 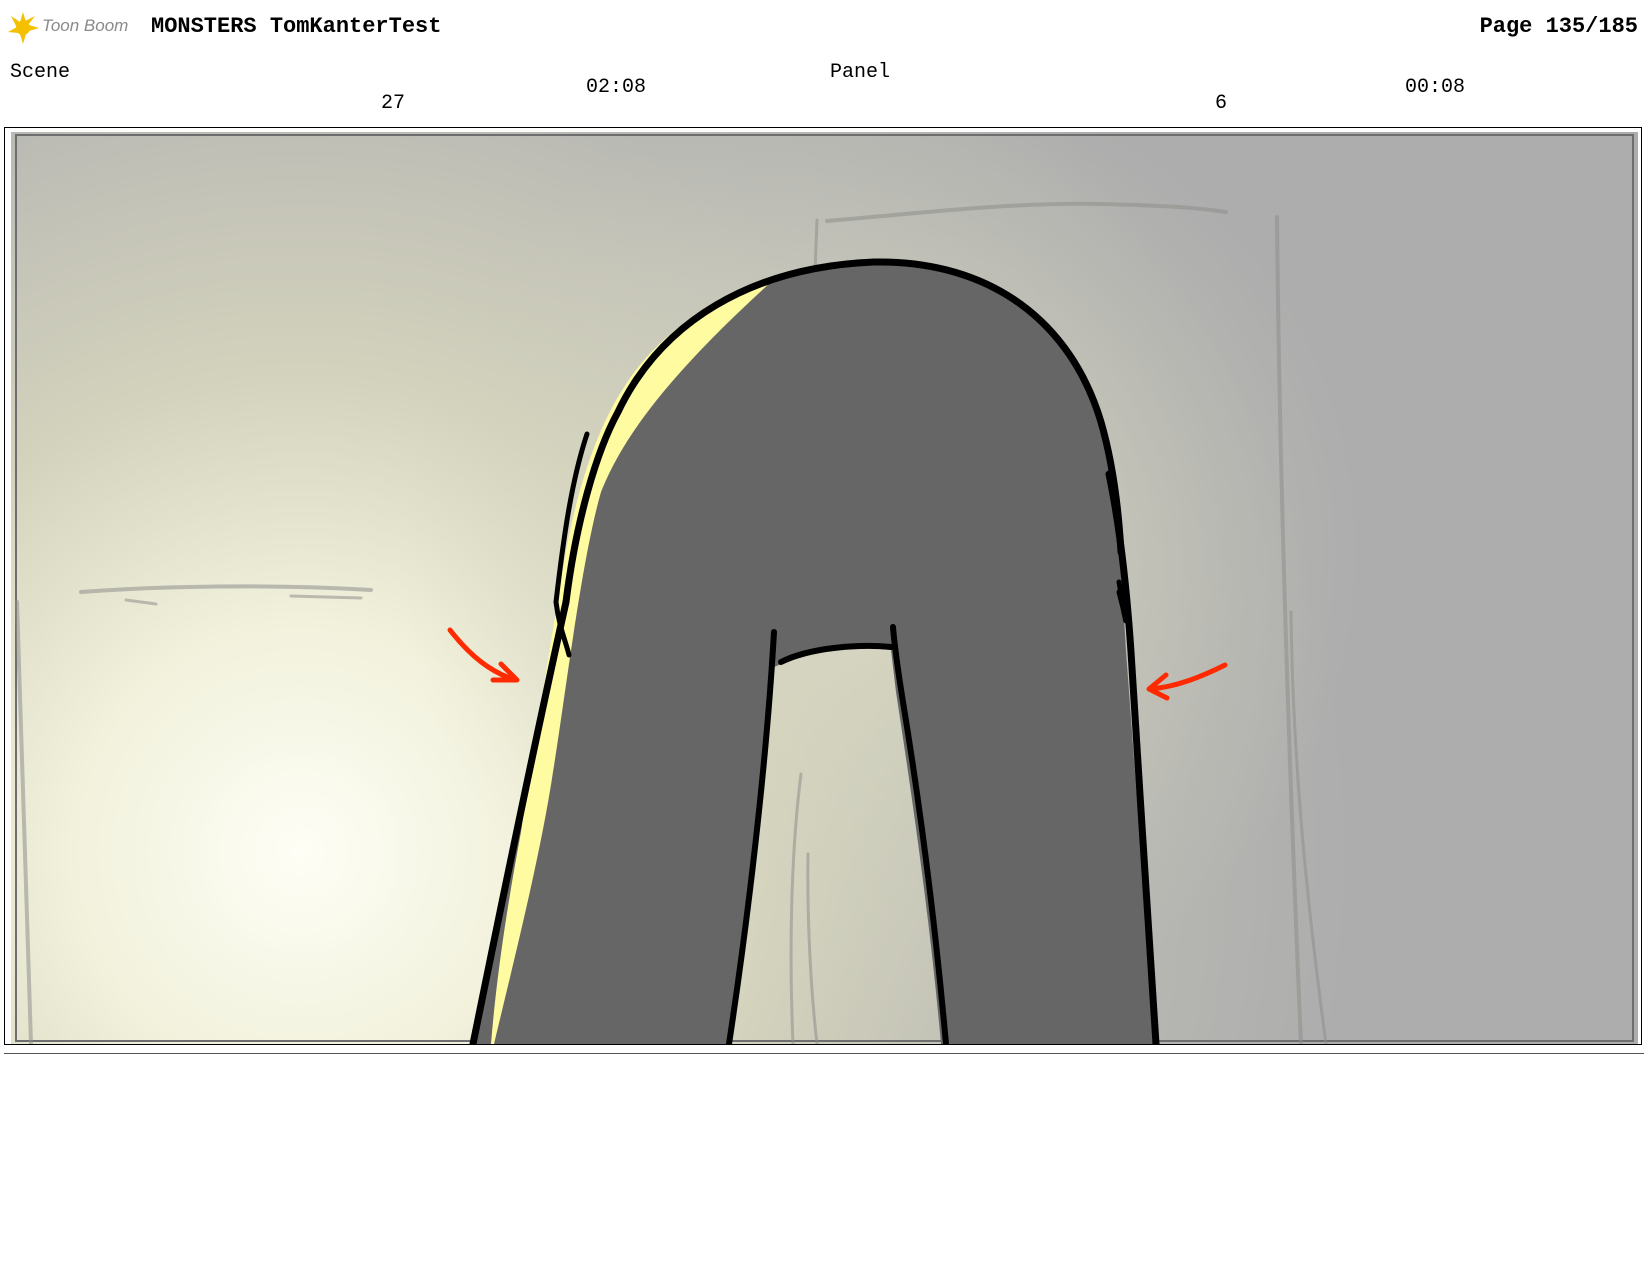 What do you see at coordinates (1221, 103) in the screenshot?
I see `panel-number: 6` at bounding box center [1221, 103].